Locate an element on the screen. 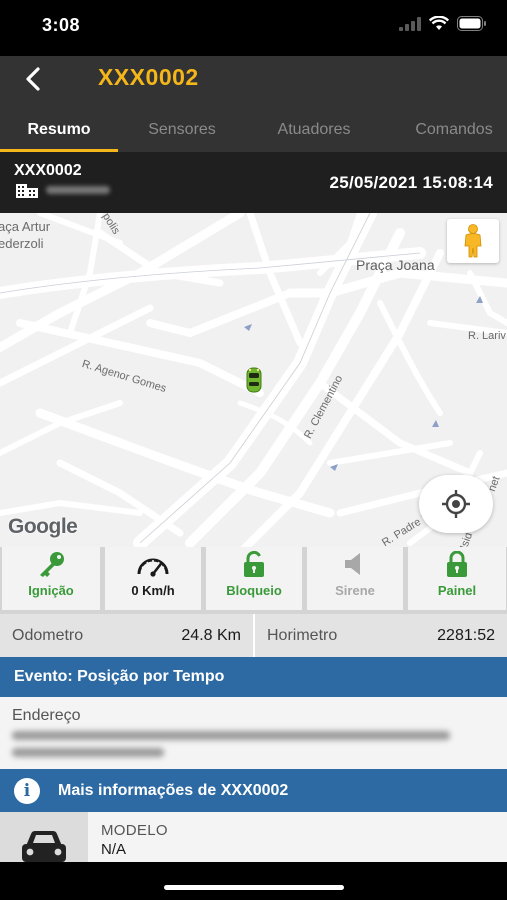 The image size is (507, 900). map-label: Praça Joana is located at coordinates (395, 265).